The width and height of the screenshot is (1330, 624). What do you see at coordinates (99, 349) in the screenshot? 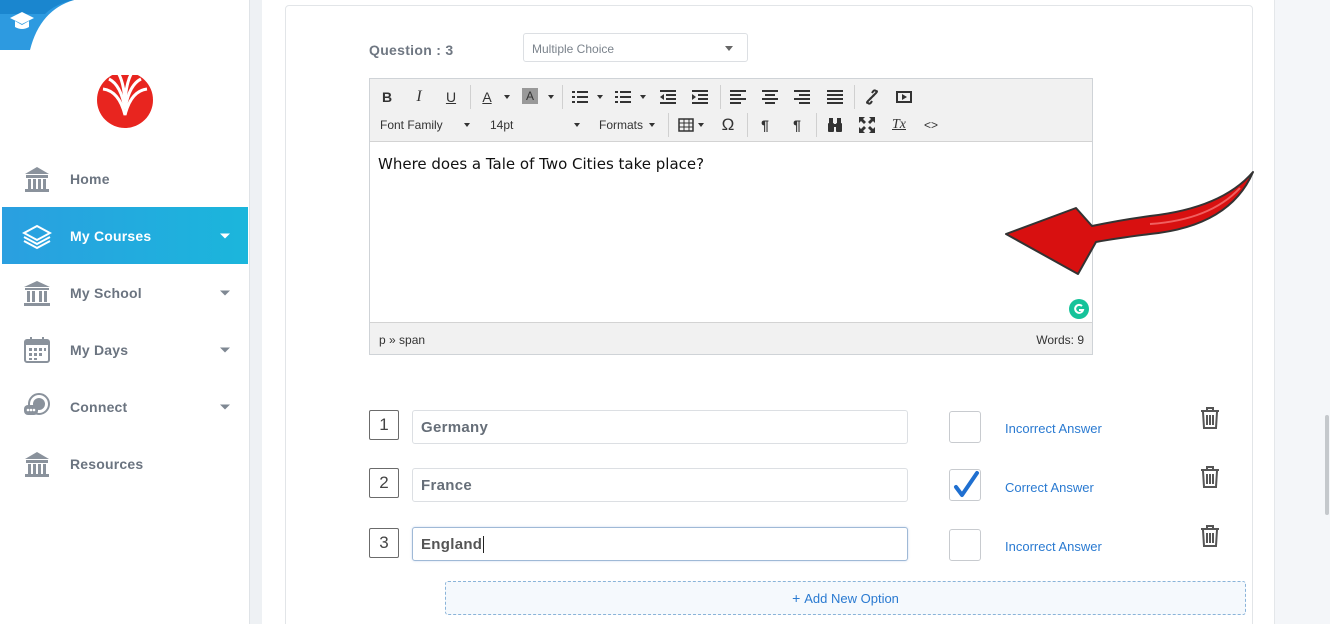
I see `sidebar-item-label: My Days` at bounding box center [99, 349].